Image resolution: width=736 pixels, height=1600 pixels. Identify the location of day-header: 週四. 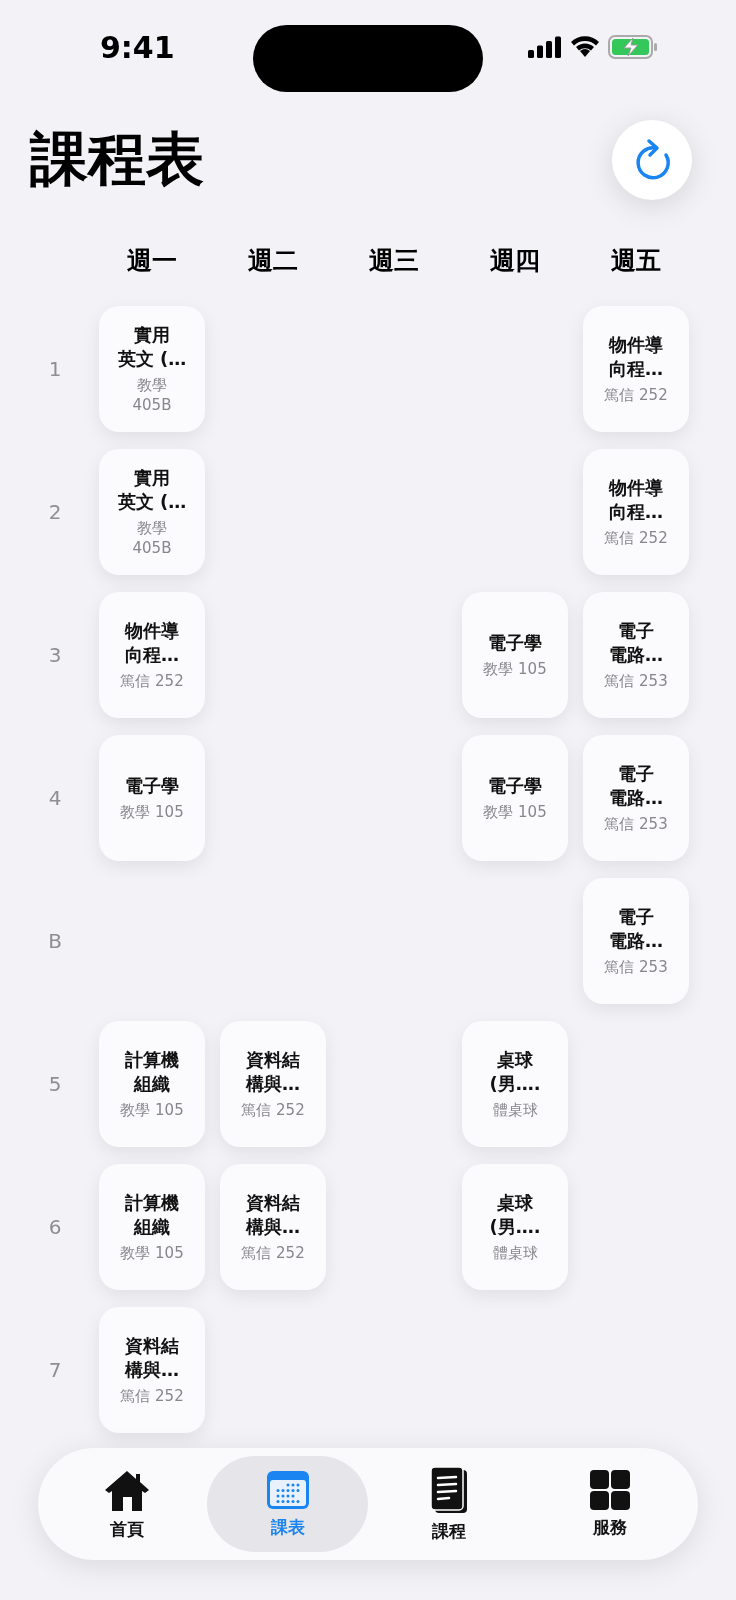
(515, 261).